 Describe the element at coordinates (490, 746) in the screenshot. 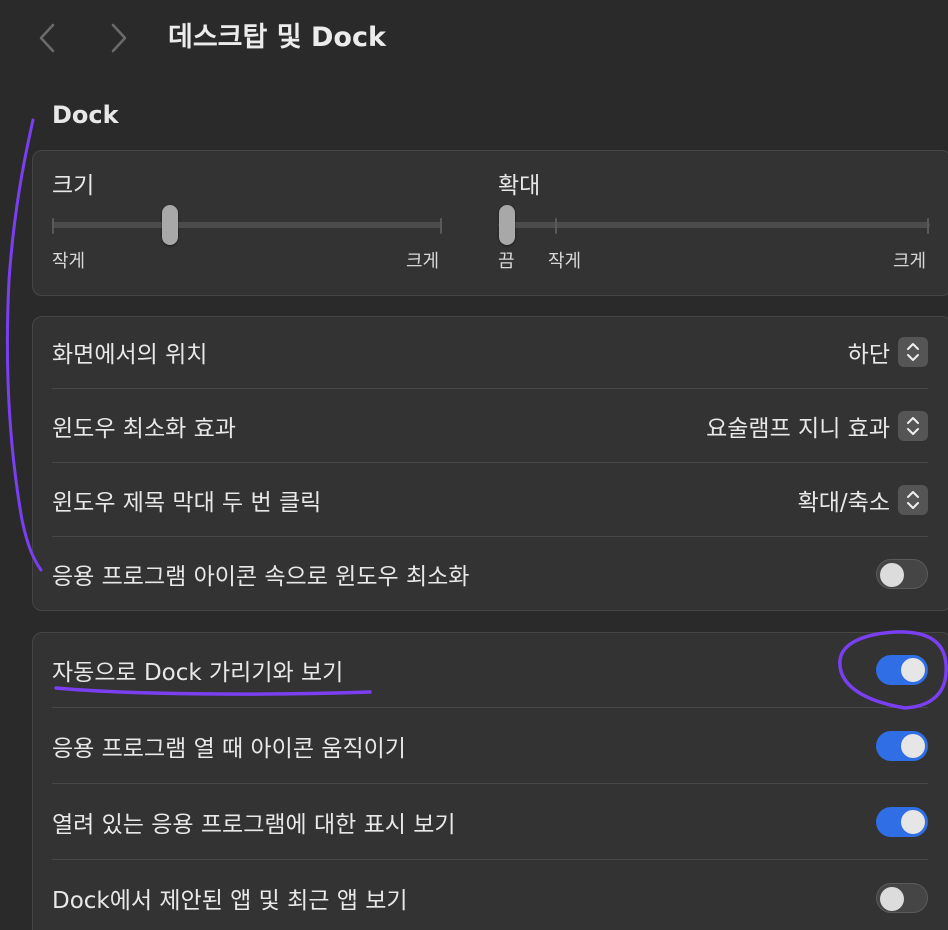

I see `row-animate-opening: 응용 프로그램 열 때 아이콘 움직이기` at that location.